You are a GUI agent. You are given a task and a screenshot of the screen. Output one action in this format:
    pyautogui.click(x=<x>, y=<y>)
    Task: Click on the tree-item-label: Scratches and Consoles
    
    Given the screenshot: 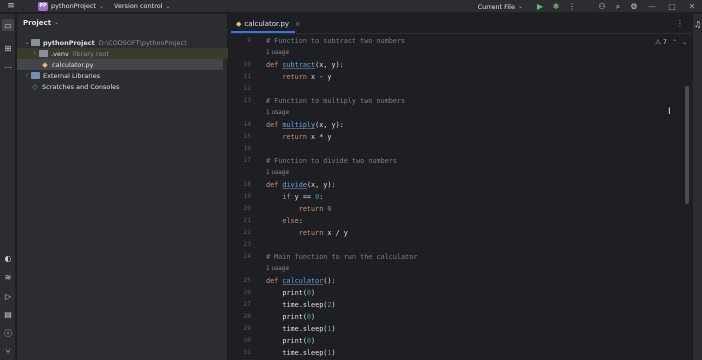 What is the action you would take?
    pyautogui.click(x=81, y=86)
    